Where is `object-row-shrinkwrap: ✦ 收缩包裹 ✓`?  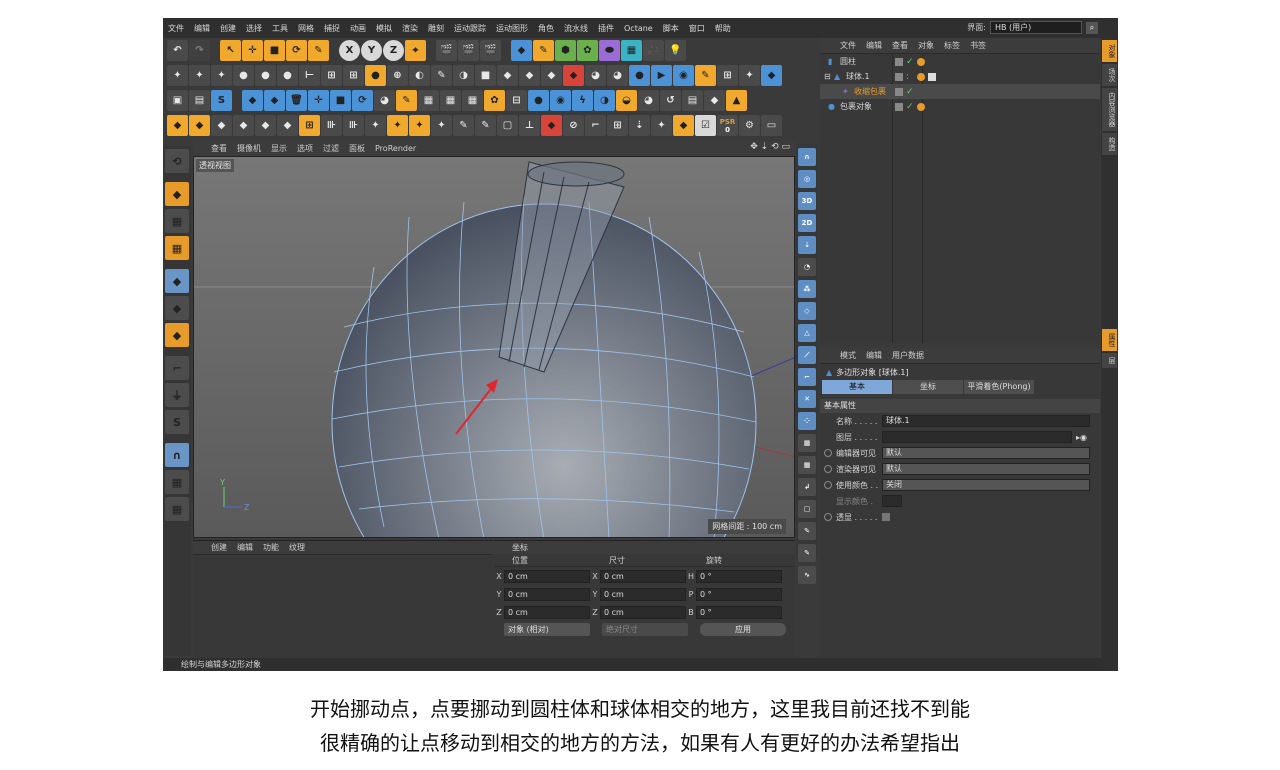
object-row-shrinkwrap: ✦ 收缩包裹 ✓ is located at coordinates (960, 91).